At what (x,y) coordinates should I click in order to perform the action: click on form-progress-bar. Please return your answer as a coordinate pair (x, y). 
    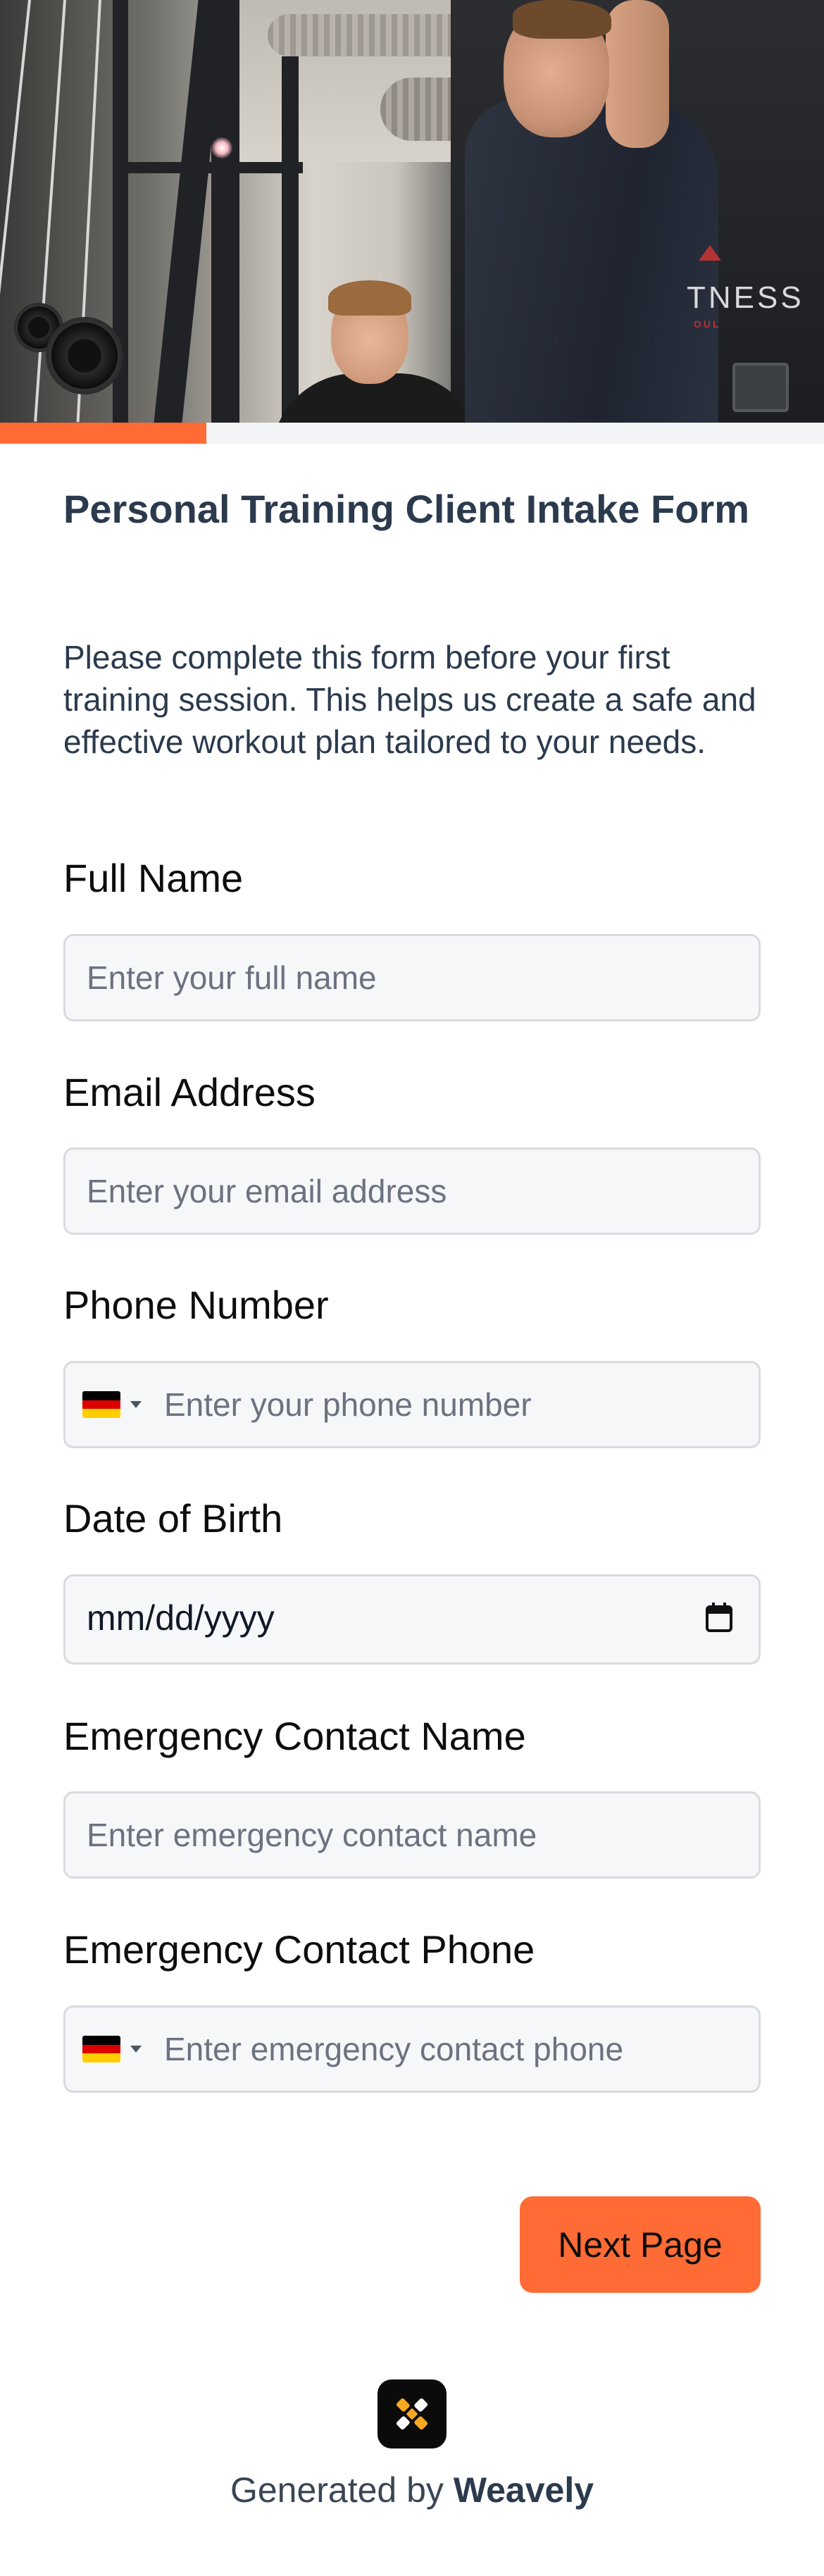
    Looking at the image, I should click on (412, 433).